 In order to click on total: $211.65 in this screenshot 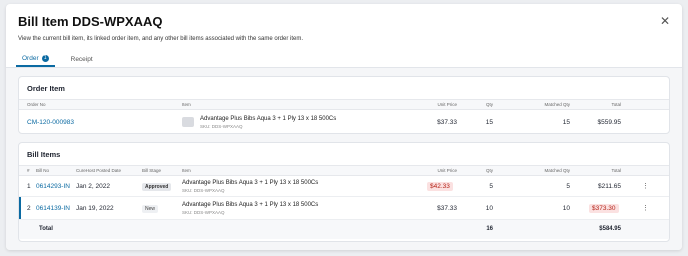, I will do `click(609, 186)`.